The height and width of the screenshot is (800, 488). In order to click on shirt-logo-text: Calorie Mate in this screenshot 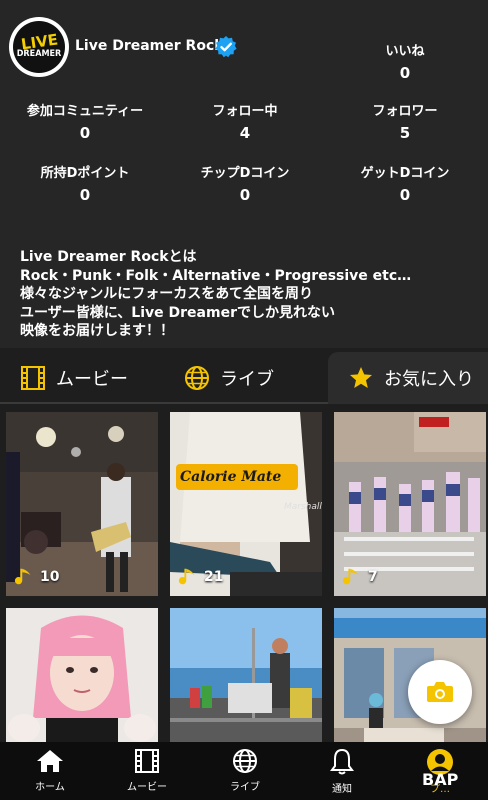, I will do `click(231, 477)`.